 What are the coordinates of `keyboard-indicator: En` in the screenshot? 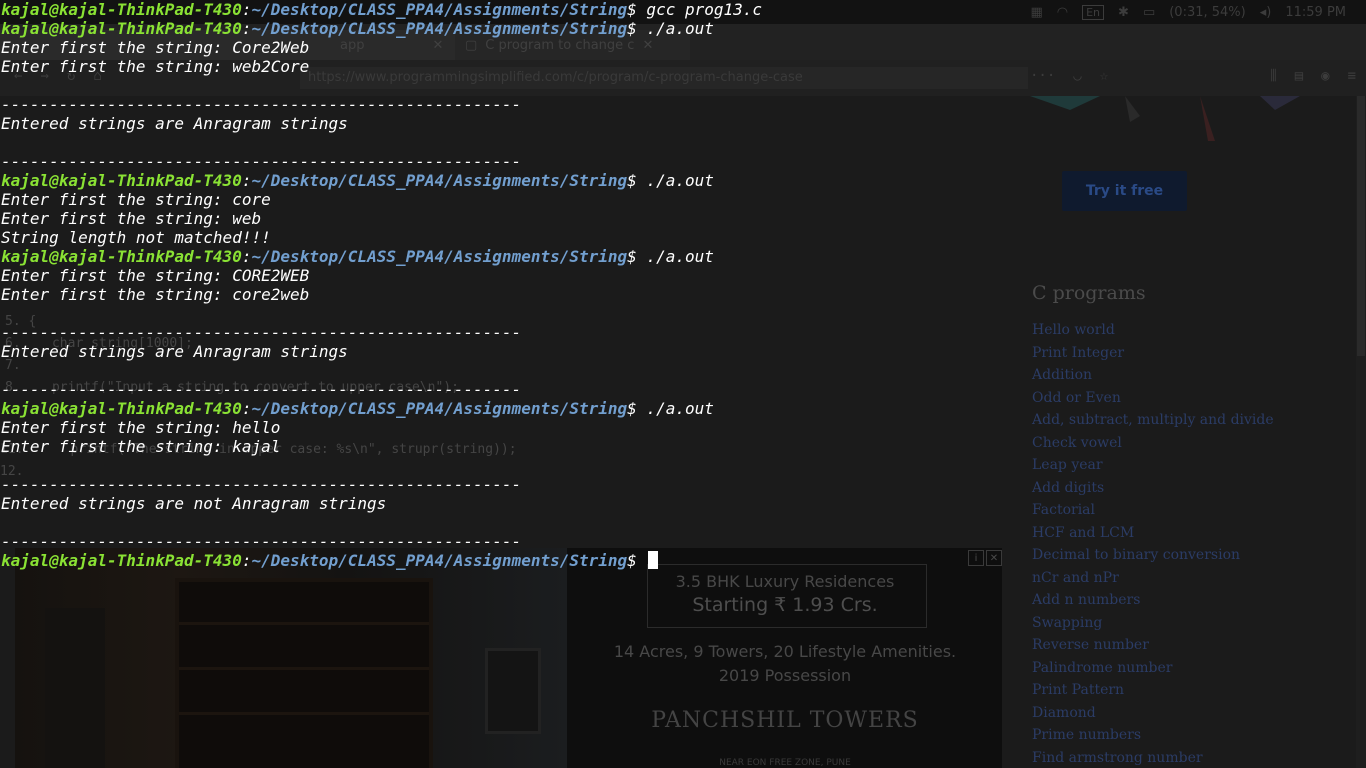 It's located at (1093, 12).